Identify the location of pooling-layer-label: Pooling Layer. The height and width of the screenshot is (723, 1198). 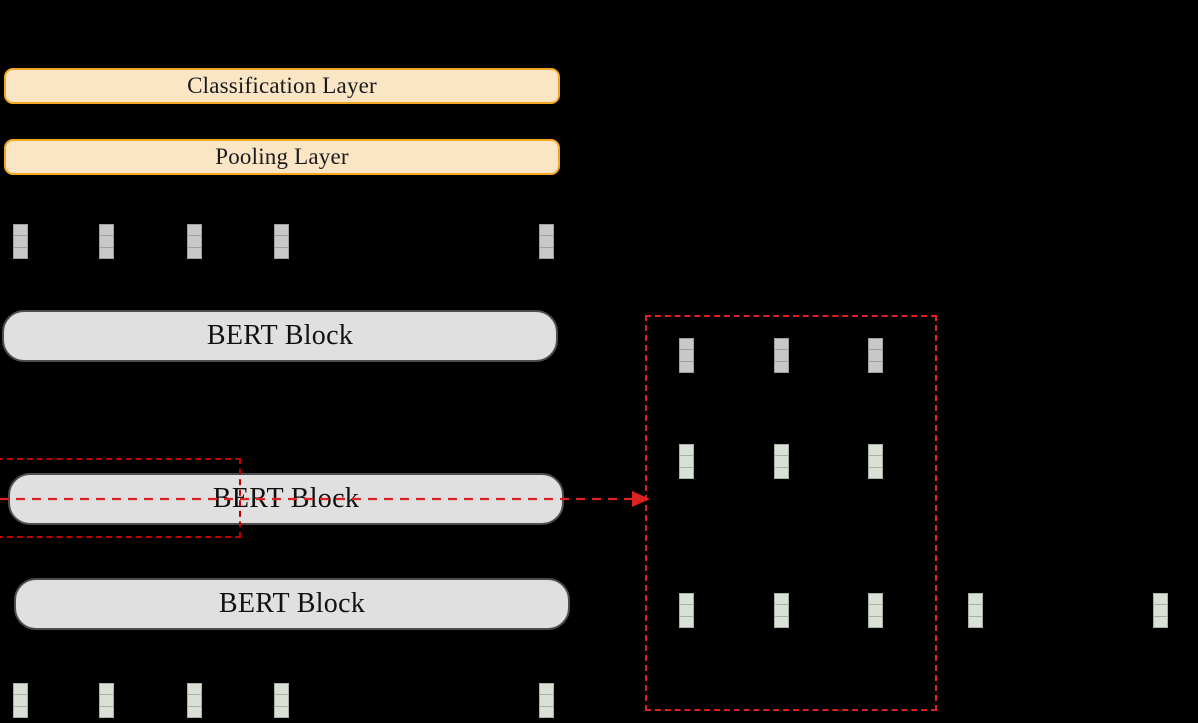
(282, 156).